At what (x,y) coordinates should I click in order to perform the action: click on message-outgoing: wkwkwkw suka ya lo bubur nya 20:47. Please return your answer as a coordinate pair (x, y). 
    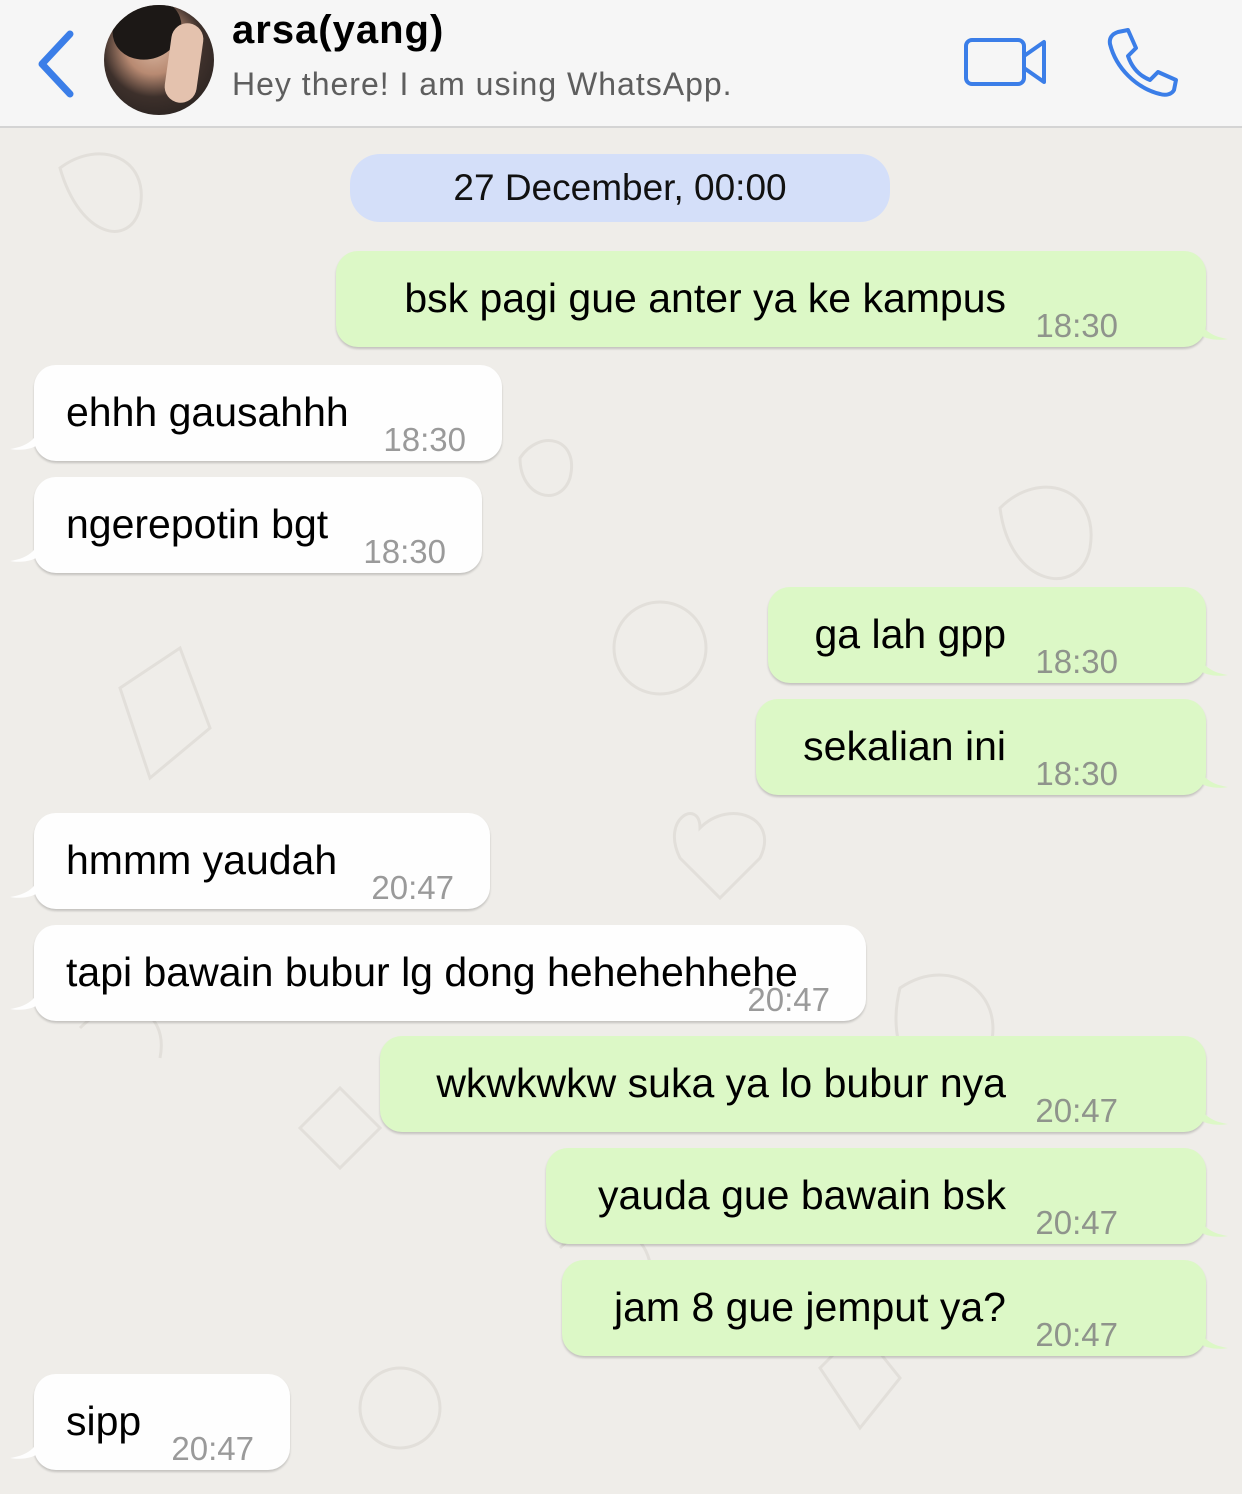
    Looking at the image, I should click on (804, 1084).